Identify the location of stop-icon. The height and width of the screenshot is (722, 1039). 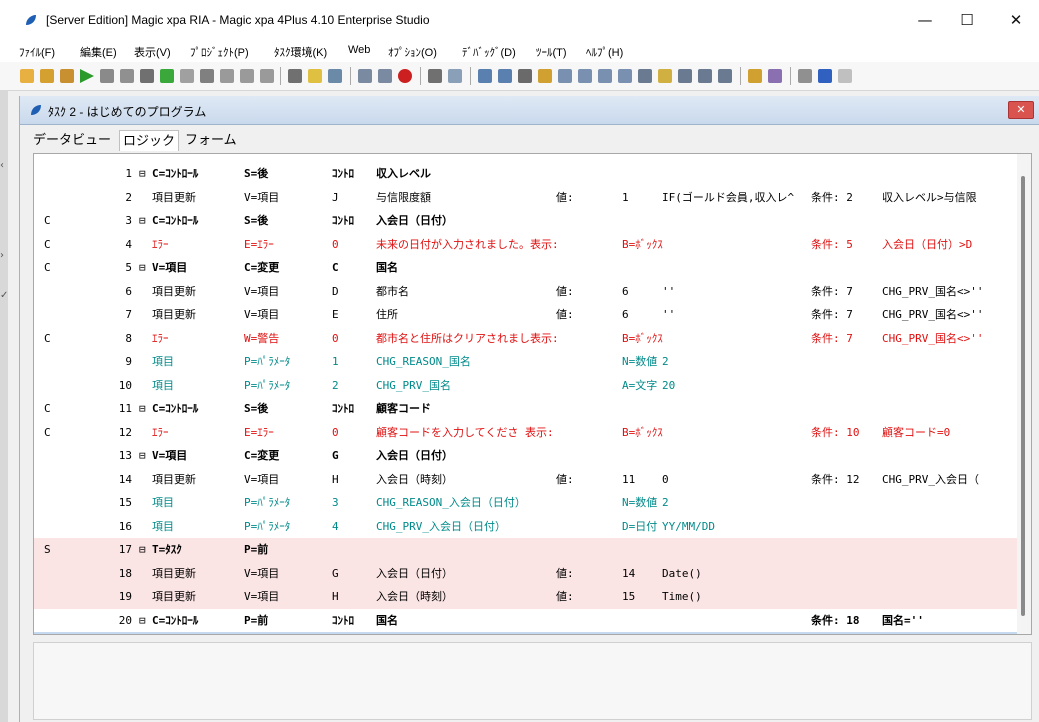
(147, 76).